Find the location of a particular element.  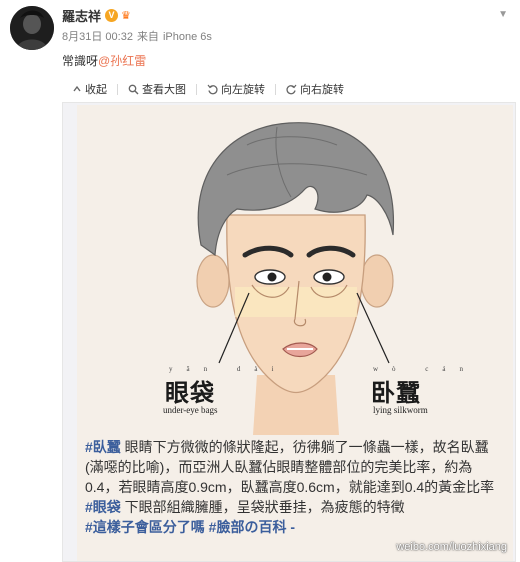

view-large-label: 查看大图 is located at coordinates (164, 90).